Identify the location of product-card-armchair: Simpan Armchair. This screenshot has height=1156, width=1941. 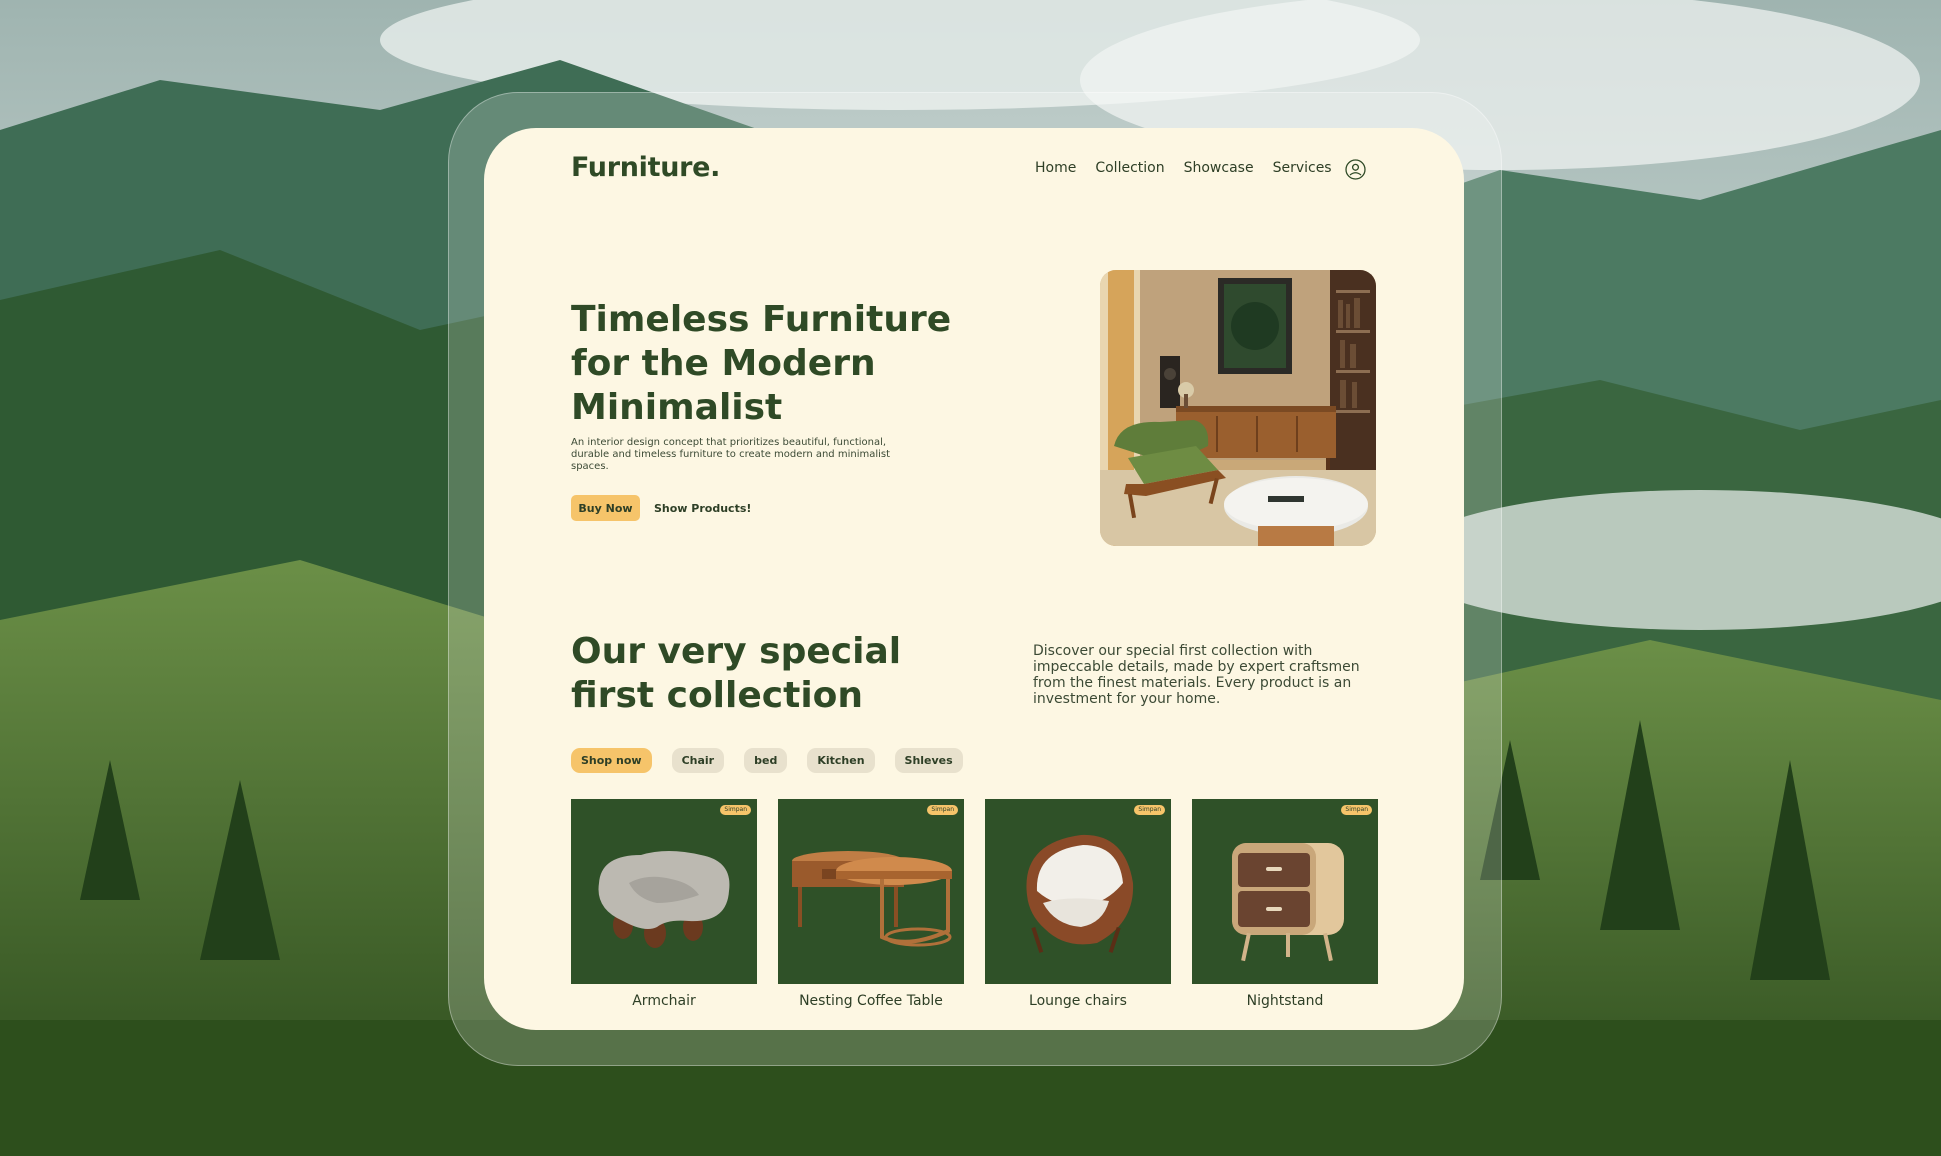
(664, 904).